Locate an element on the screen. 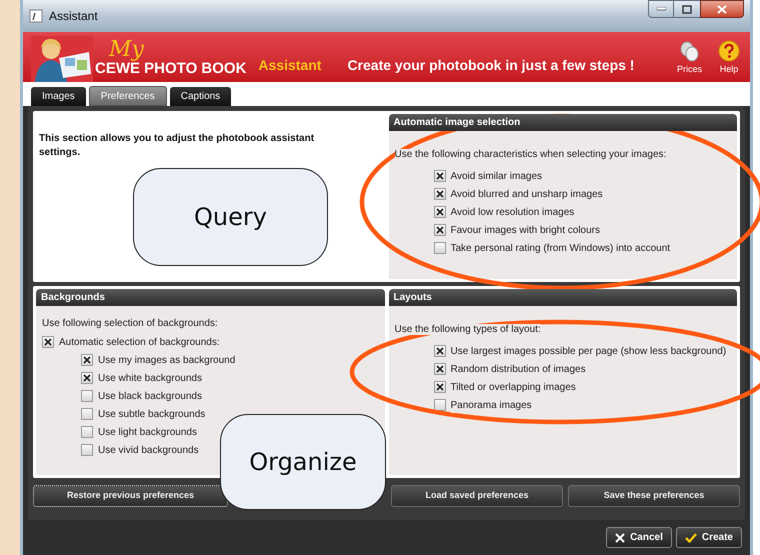  section-prompt: Use the following types of layout: is located at coordinates (467, 329).